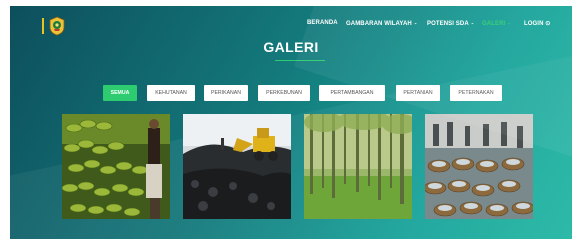 The width and height of the screenshot is (582, 247). I want to click on nav-gambaran-wilayah: GAMBARAN WILAYAH ⌄, so click(381, 23).